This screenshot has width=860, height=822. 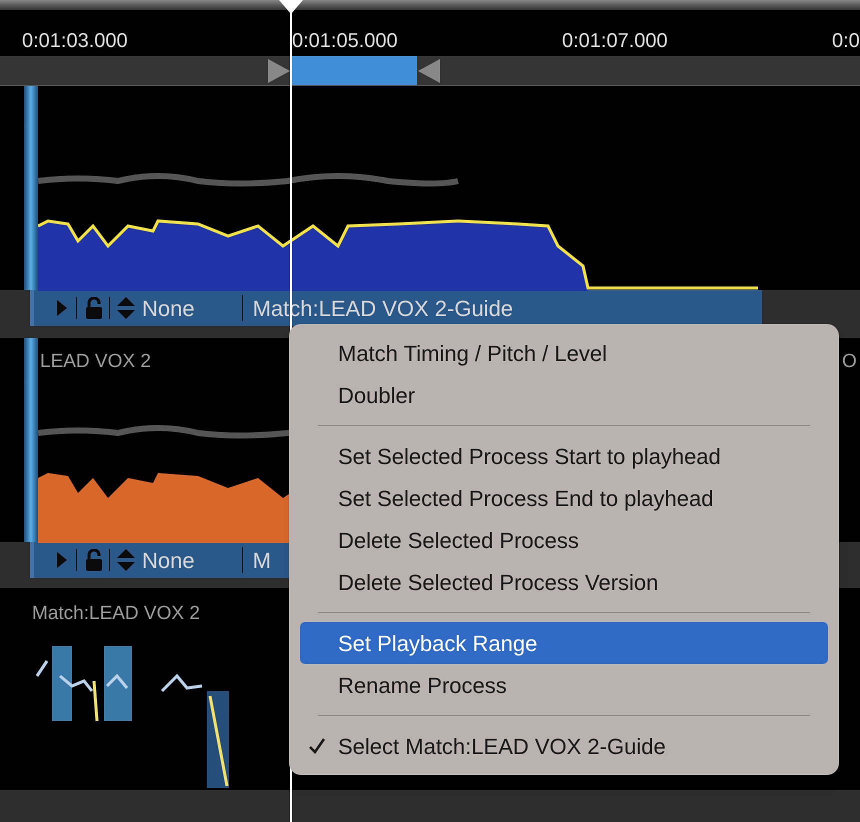 What do you see at coordinates (261, 560) in the screenshot?
I see `process-name: M` at bounding box center [261, 560].